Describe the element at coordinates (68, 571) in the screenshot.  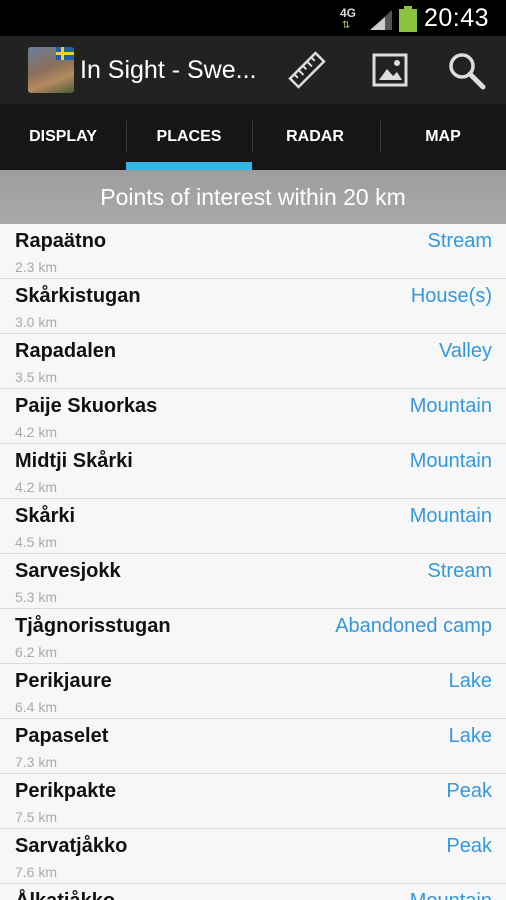
I see `place-name: Sarvesjokk` at that location.